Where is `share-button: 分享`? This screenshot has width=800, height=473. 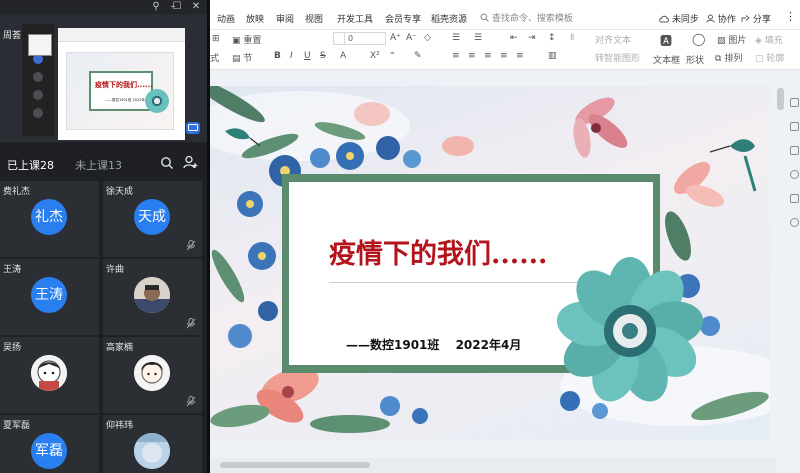 share-button: 分享 is located at coordinates (756, 18).